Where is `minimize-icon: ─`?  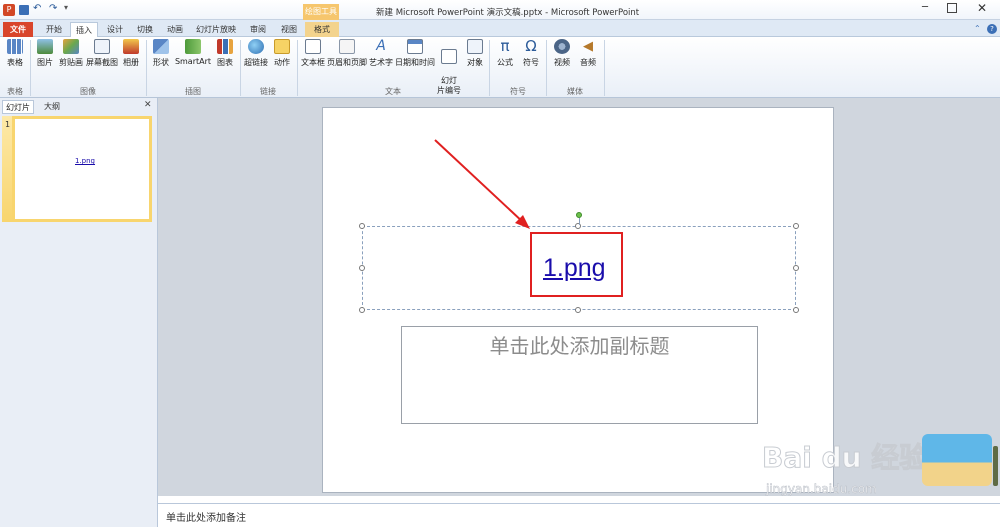 minimize-icon: ─ is located at coordinates (925, 9).